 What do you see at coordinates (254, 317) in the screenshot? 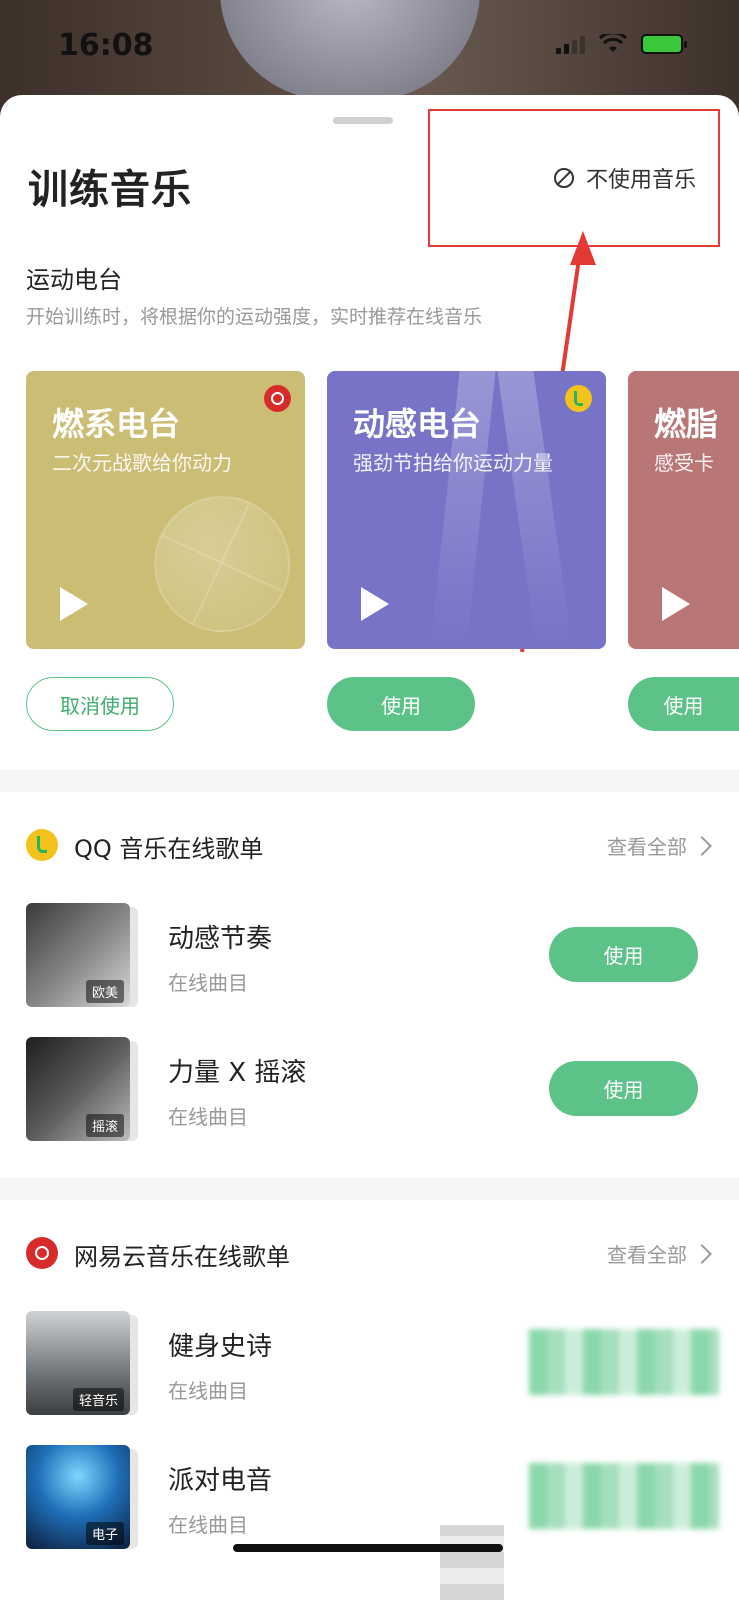
I see `radio-section-description: 开始训练时，将根据你的运动强度，实时推荐在线音乐` at bounding box center [254, 317].